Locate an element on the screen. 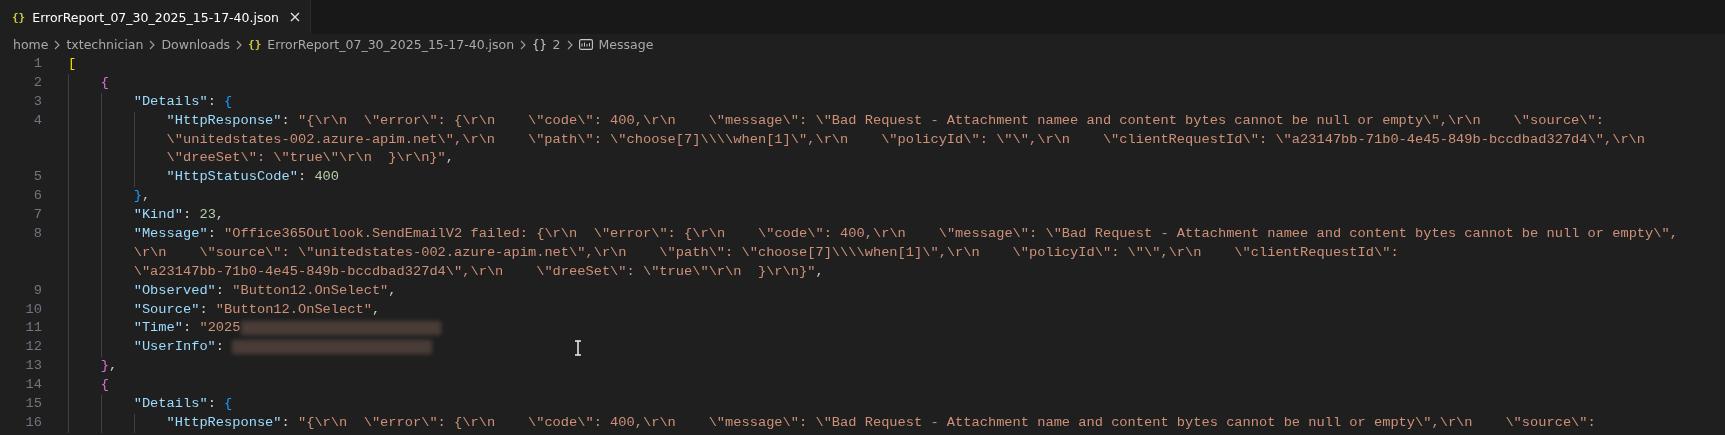 The width and height of the screenshot is (1725, 435). json-key: "UserInfo" is located at coordinates (174, 348).